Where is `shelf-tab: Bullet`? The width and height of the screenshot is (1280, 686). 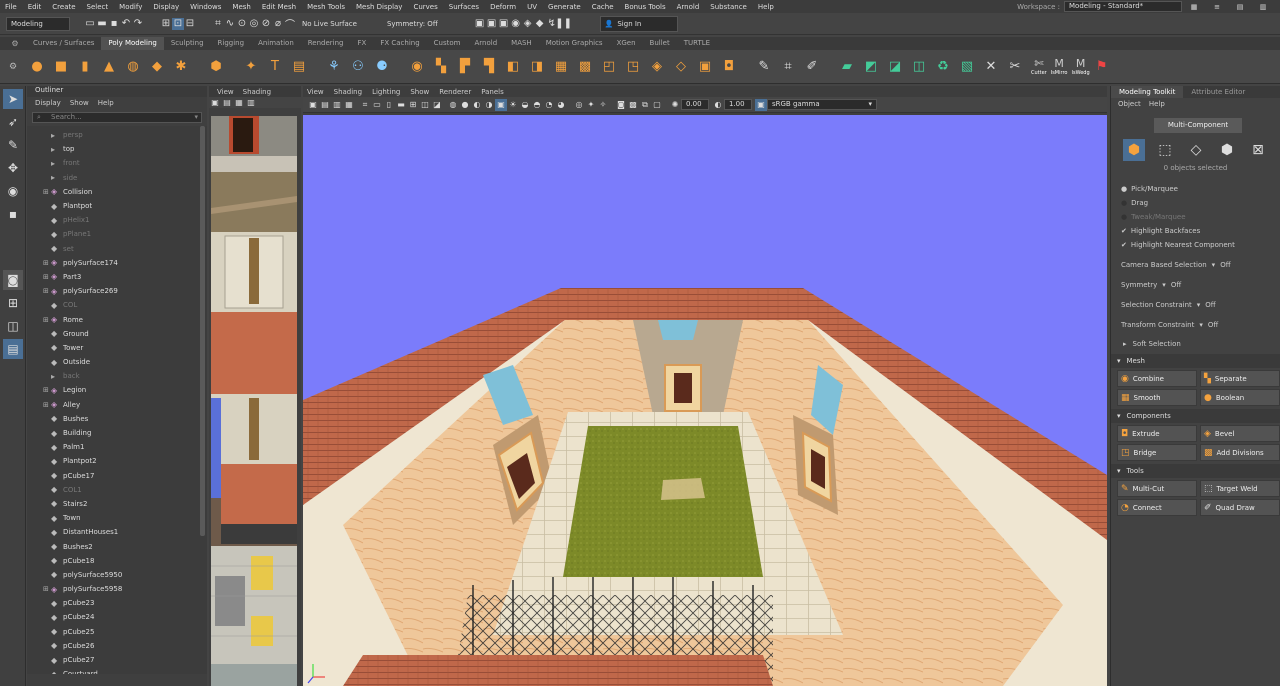 shelf-tab: Bullet is located at coordinates (660, 43).